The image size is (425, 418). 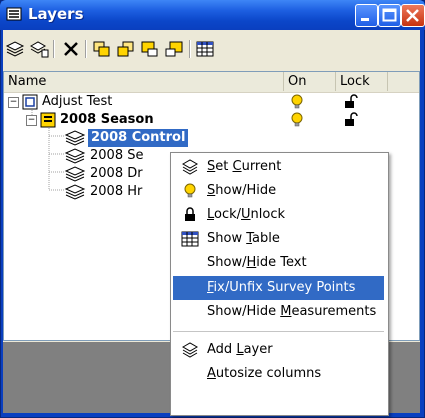 What do you see at coordinates (278, 263) in the screenshot?
I see `menu-item-show-hide-text: Show/Hide Text` at bounding box center [278, 263].